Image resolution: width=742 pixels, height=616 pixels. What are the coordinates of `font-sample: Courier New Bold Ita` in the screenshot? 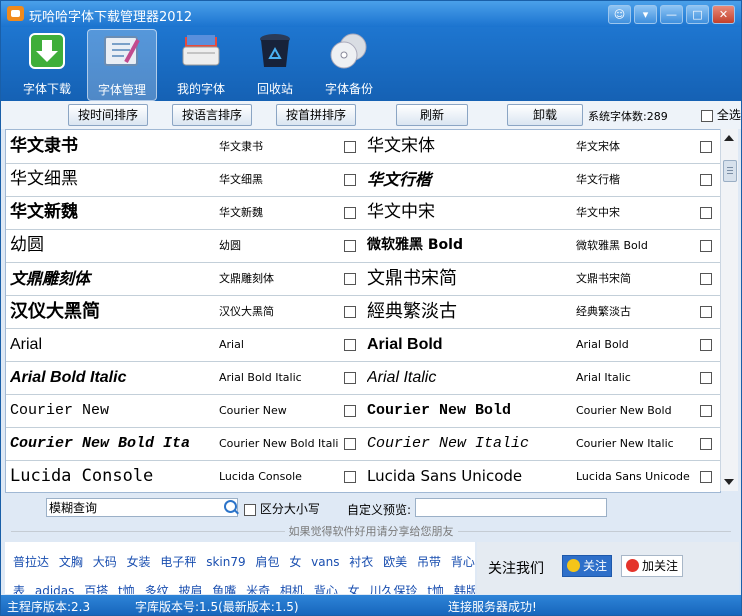 It's located at (113, 443).